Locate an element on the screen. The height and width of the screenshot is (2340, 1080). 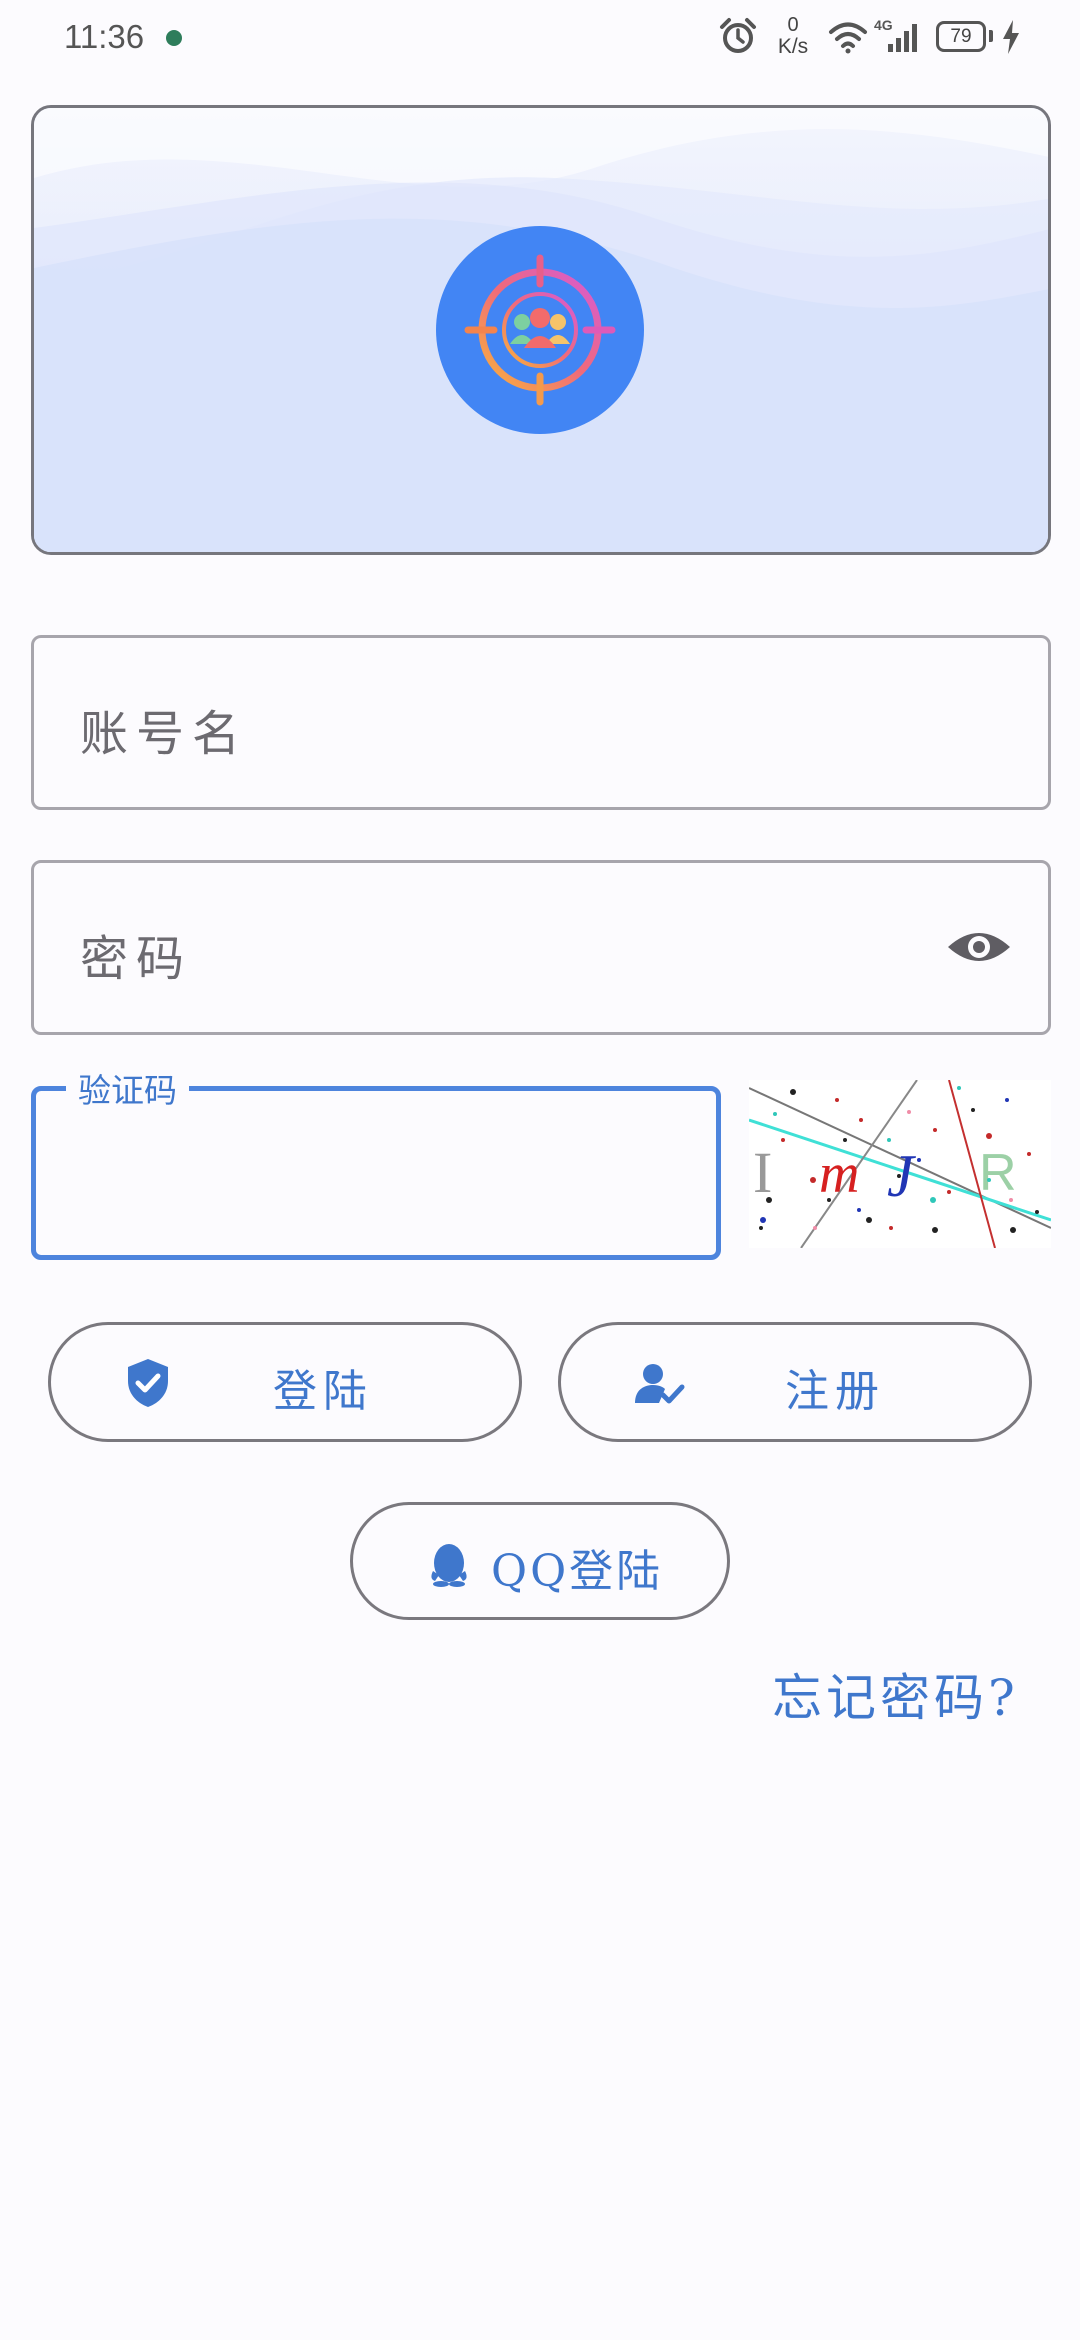
svg-text: I is located at coordinates (762, 1172).